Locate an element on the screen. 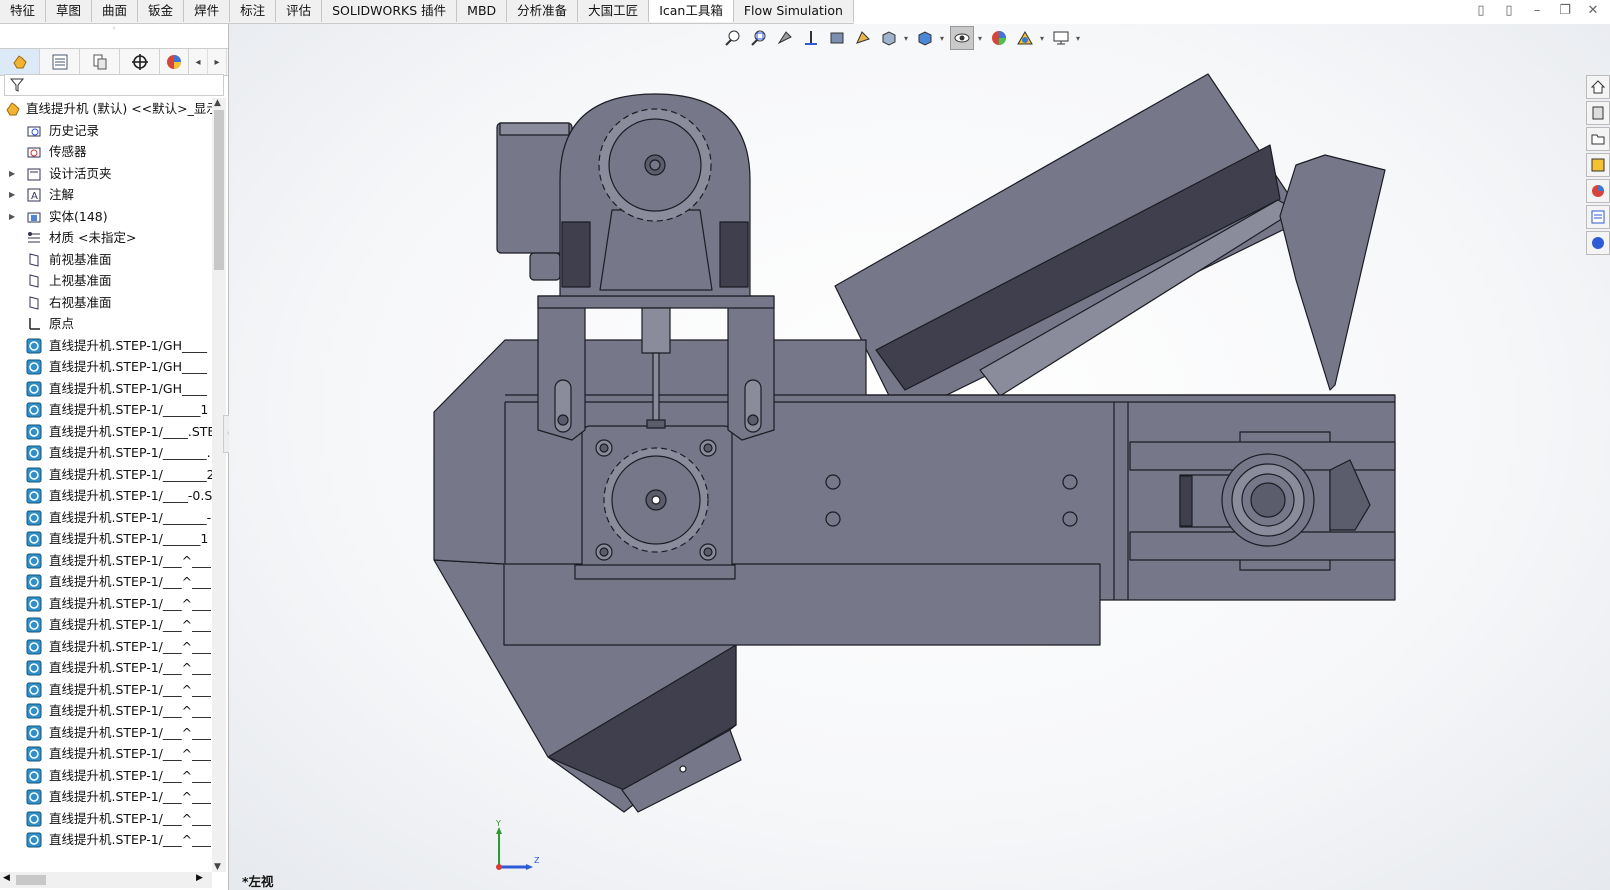 This screenshot has width=1610, height=890. command-tab: 评估 is located at coordinates (299, 11).